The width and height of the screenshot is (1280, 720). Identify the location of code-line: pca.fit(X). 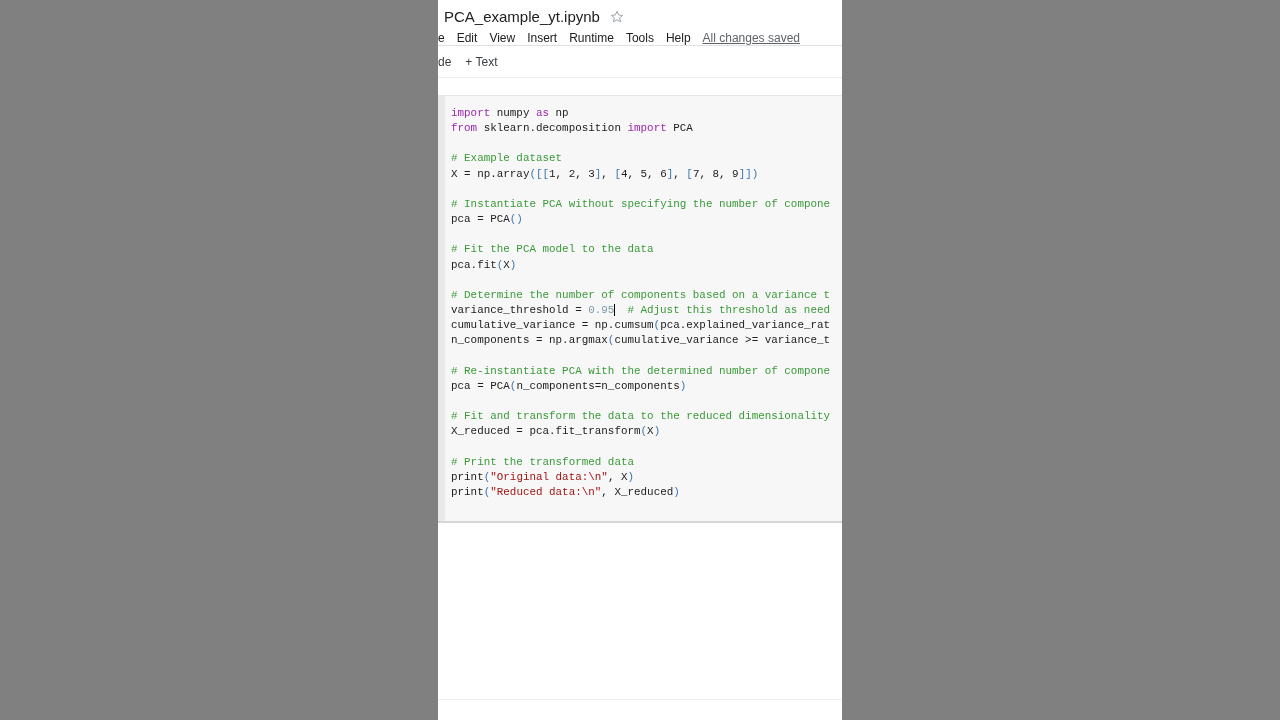
(484, 265).